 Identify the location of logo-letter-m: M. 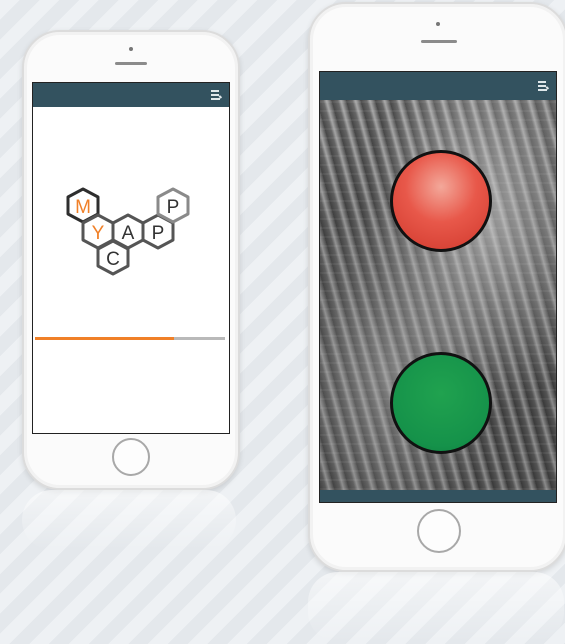
(83, 207).